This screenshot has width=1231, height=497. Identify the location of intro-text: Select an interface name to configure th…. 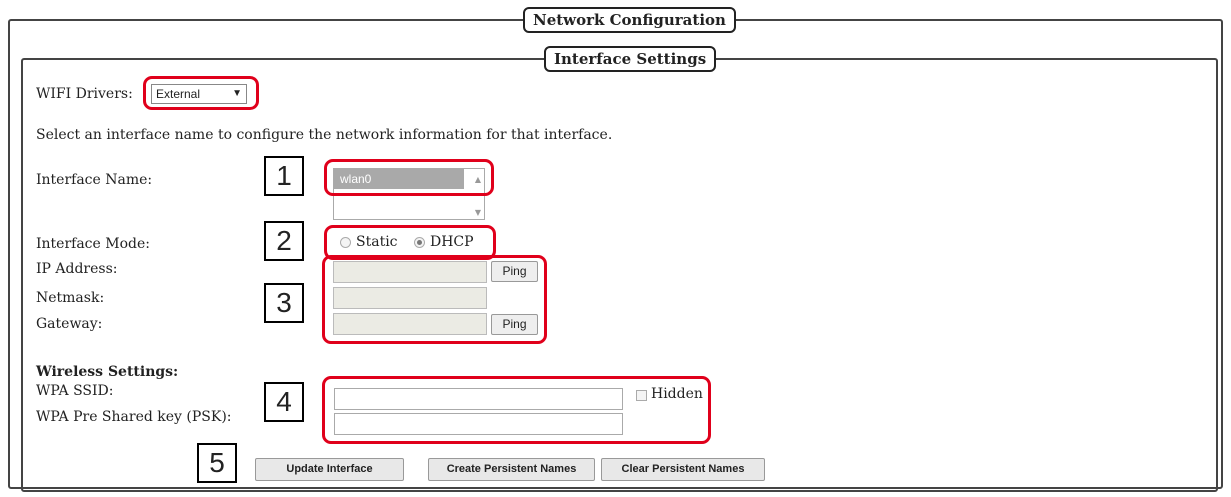
(324, 135).